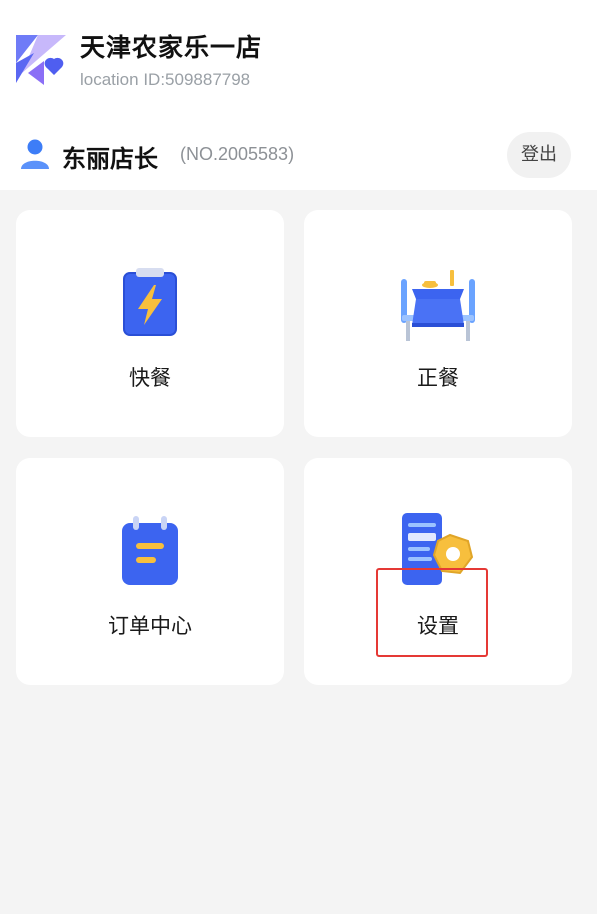  What do you see at coordinates (237, 154) in the screenshot?
I see `user-number: (NO.2005583)` at bounding box center [237, 154].